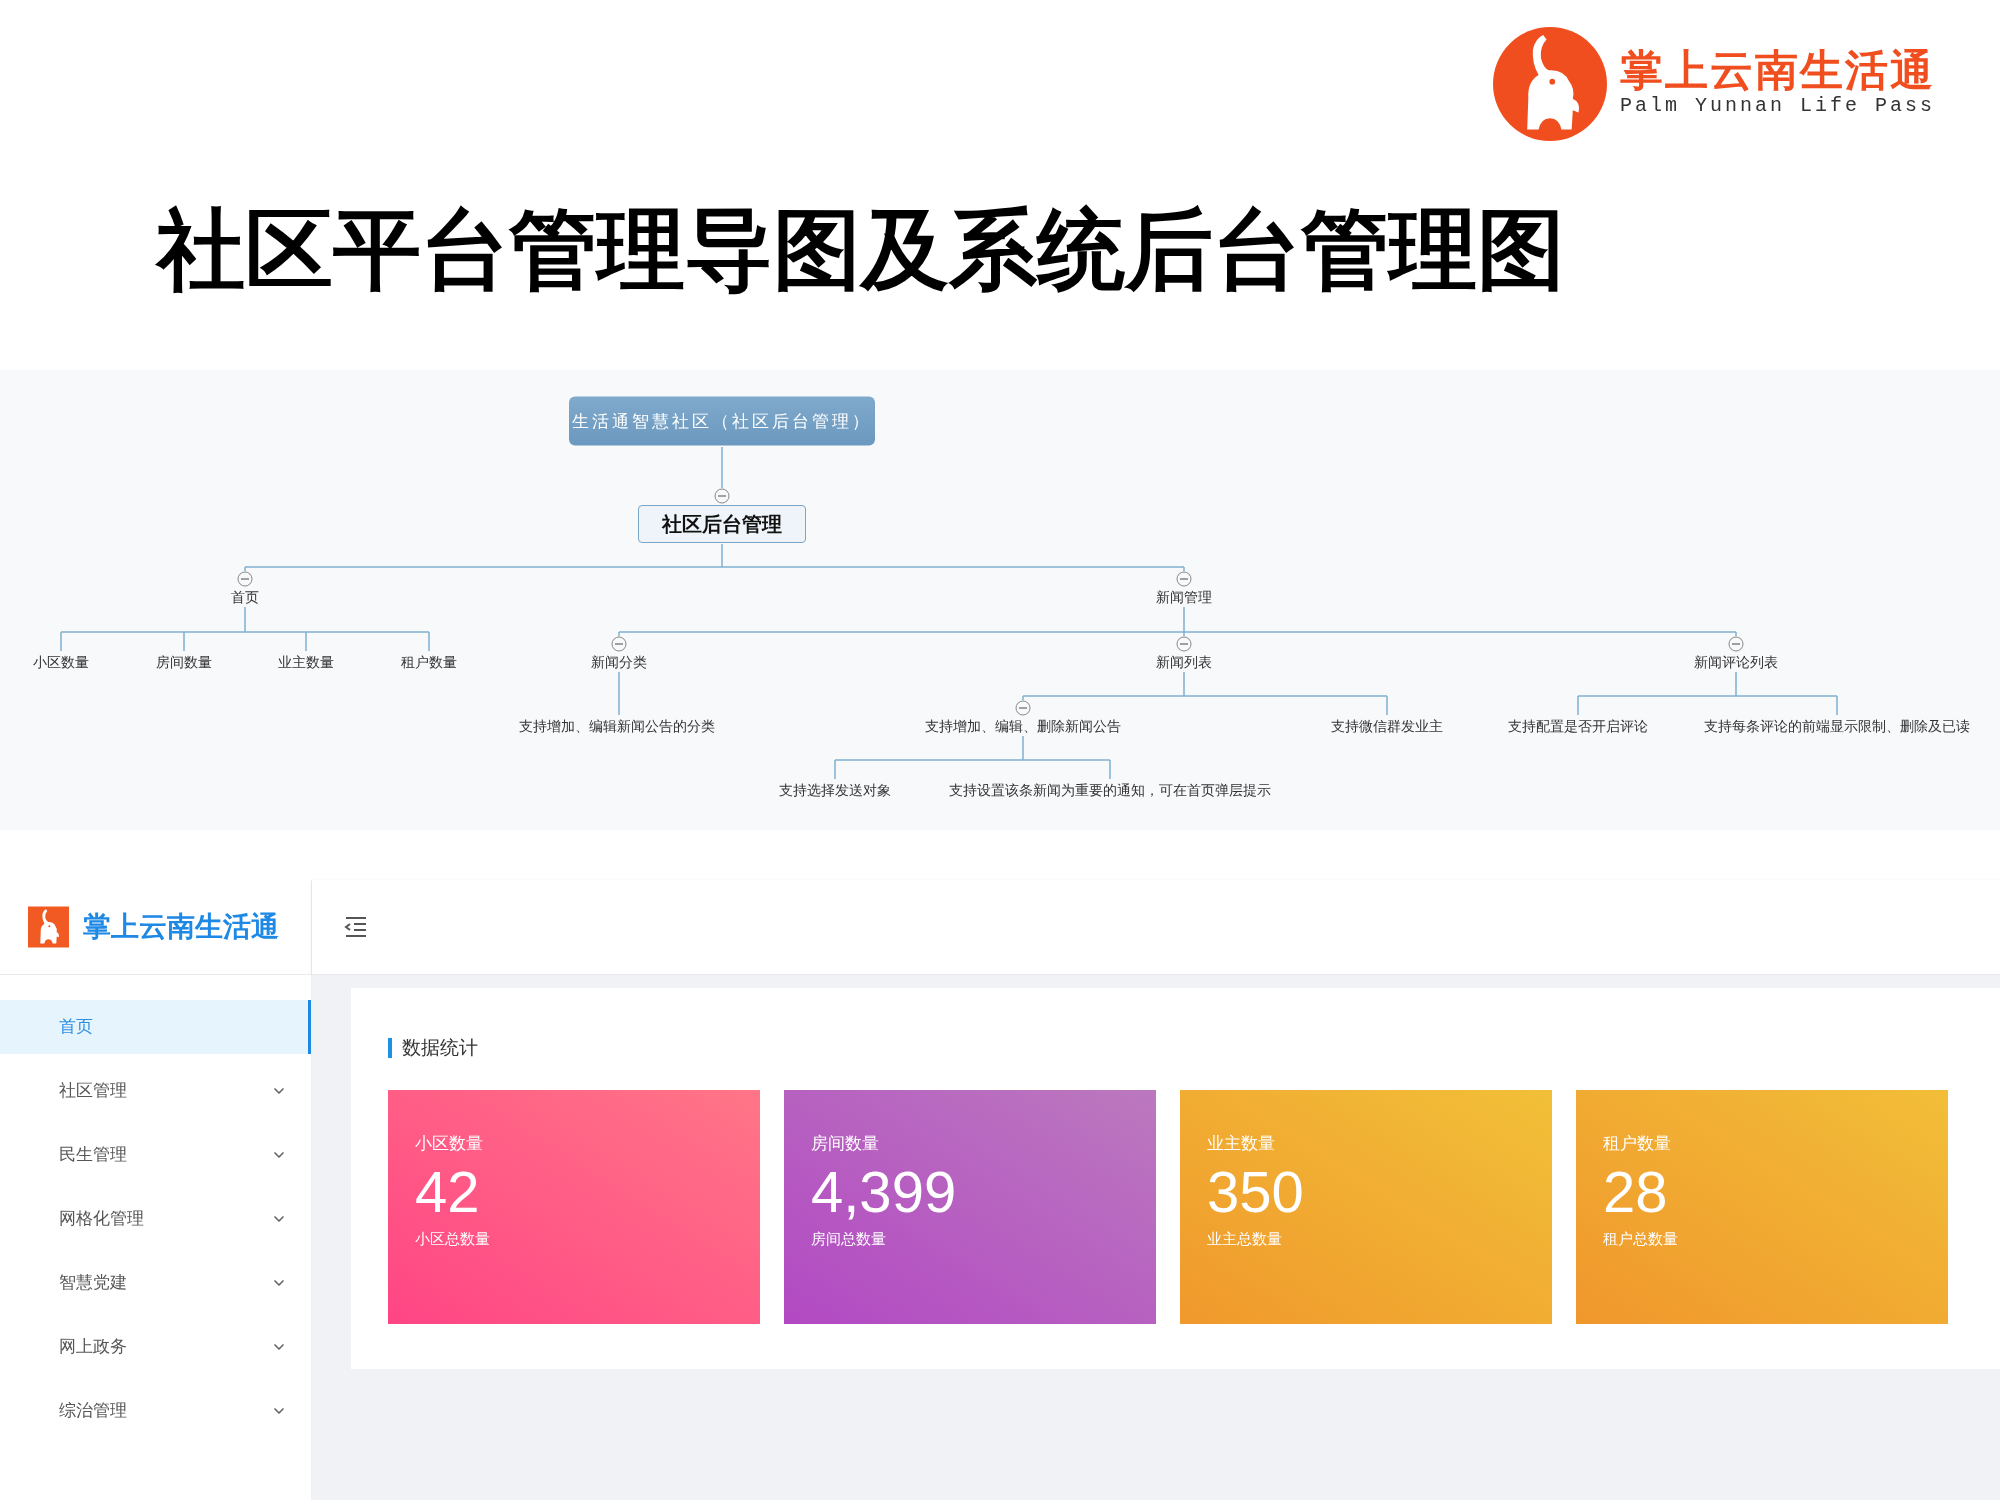  Describe the element at coordinates (1578, 726) in the screenshot. I see `node-label: 支持配置是否开启评论` at that location.